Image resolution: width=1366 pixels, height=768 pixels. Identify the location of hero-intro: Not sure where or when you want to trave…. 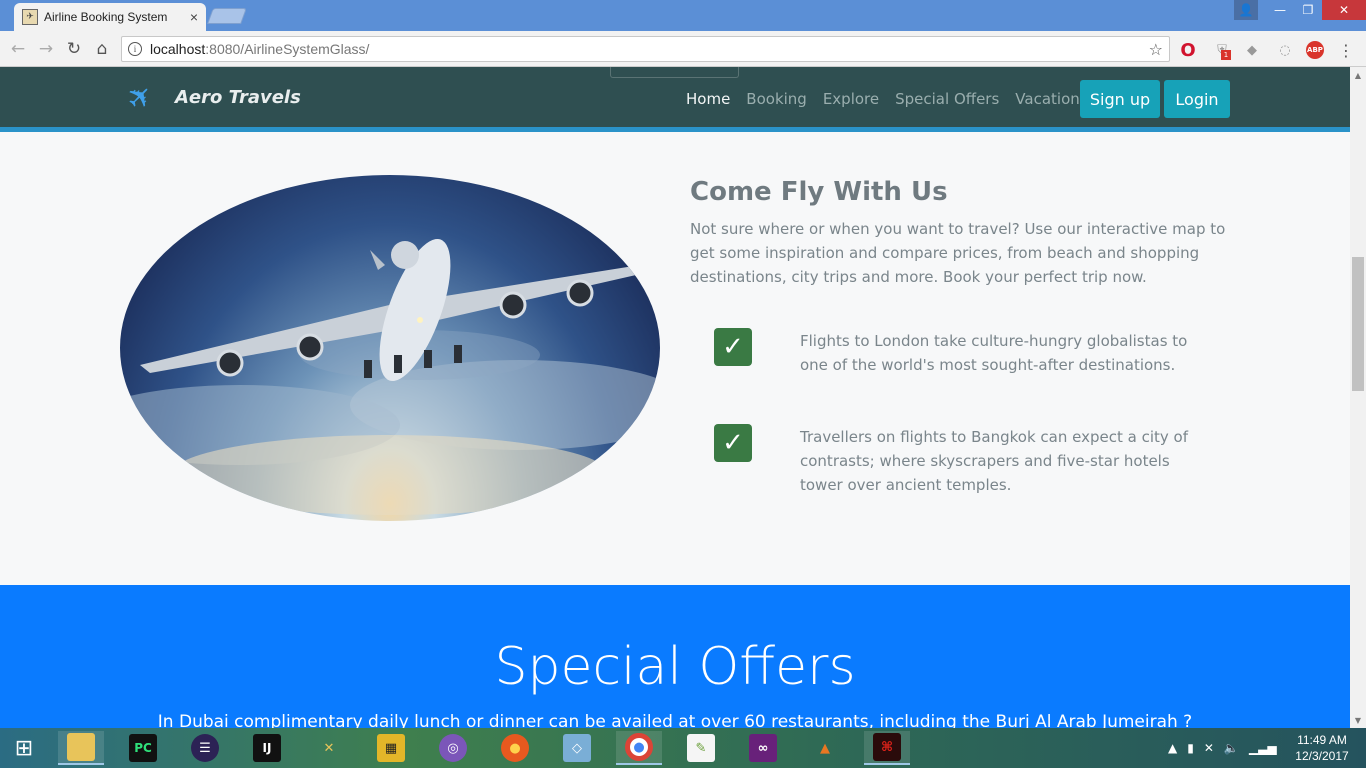
(958, 253).